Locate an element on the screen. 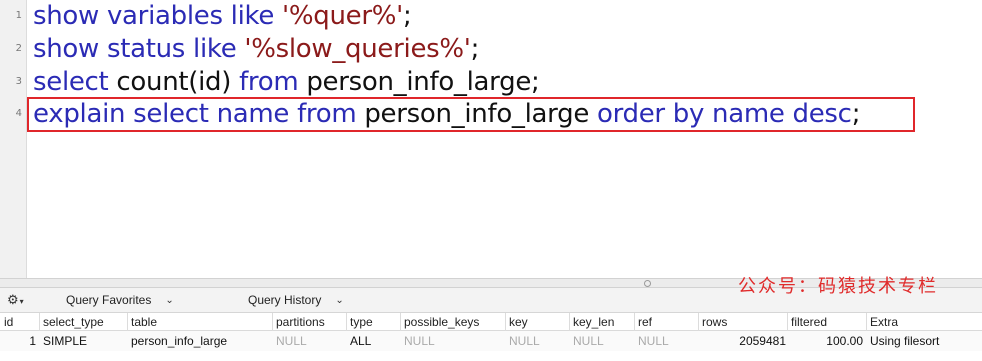 The width and height of the screenshot is (982, 361). query-history-button: Query History ⌄ is located at coordinates (296, 300).